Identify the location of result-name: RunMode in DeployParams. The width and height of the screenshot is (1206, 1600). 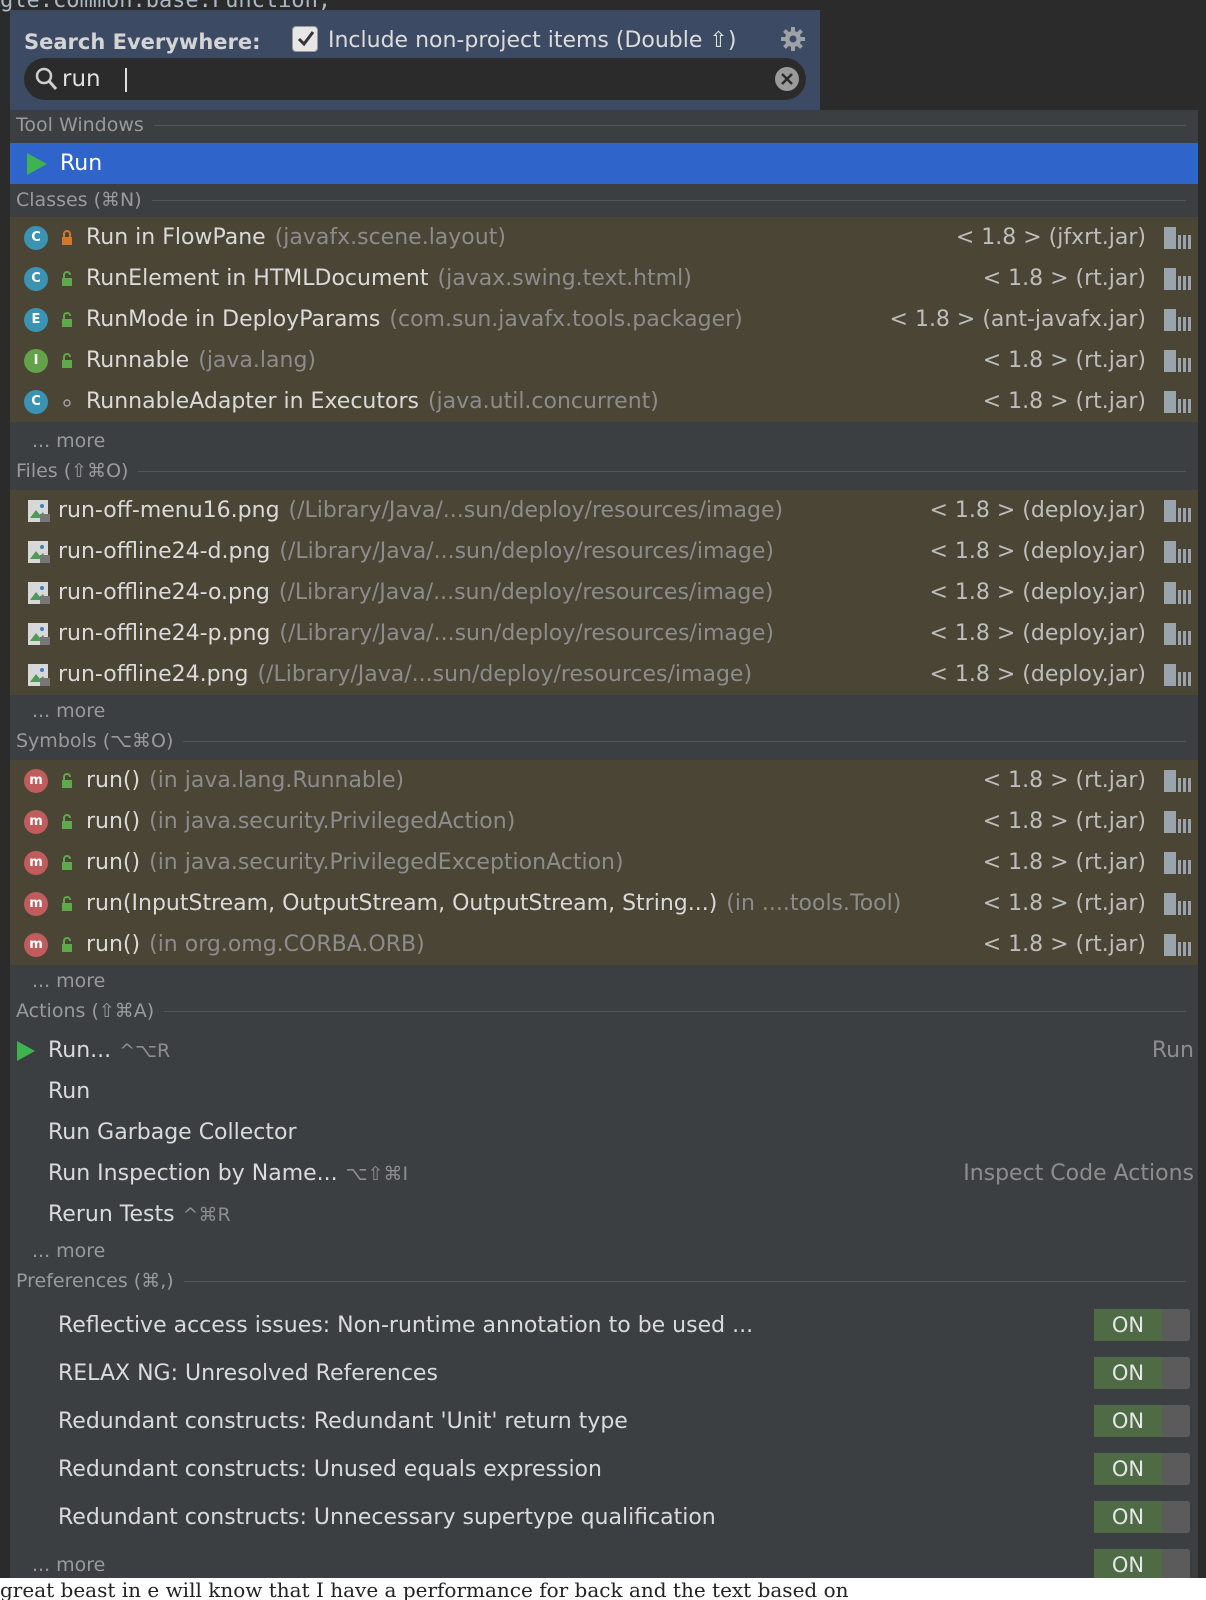
(233, 319).